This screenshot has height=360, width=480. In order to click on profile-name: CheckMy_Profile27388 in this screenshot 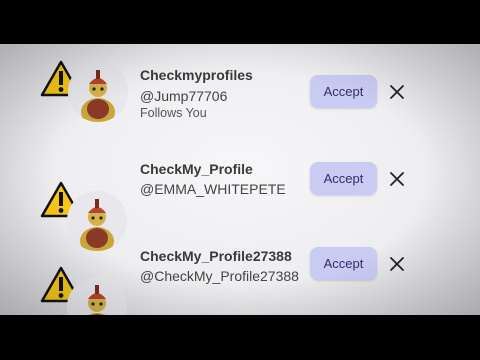, I will do `click(216, 256)`.